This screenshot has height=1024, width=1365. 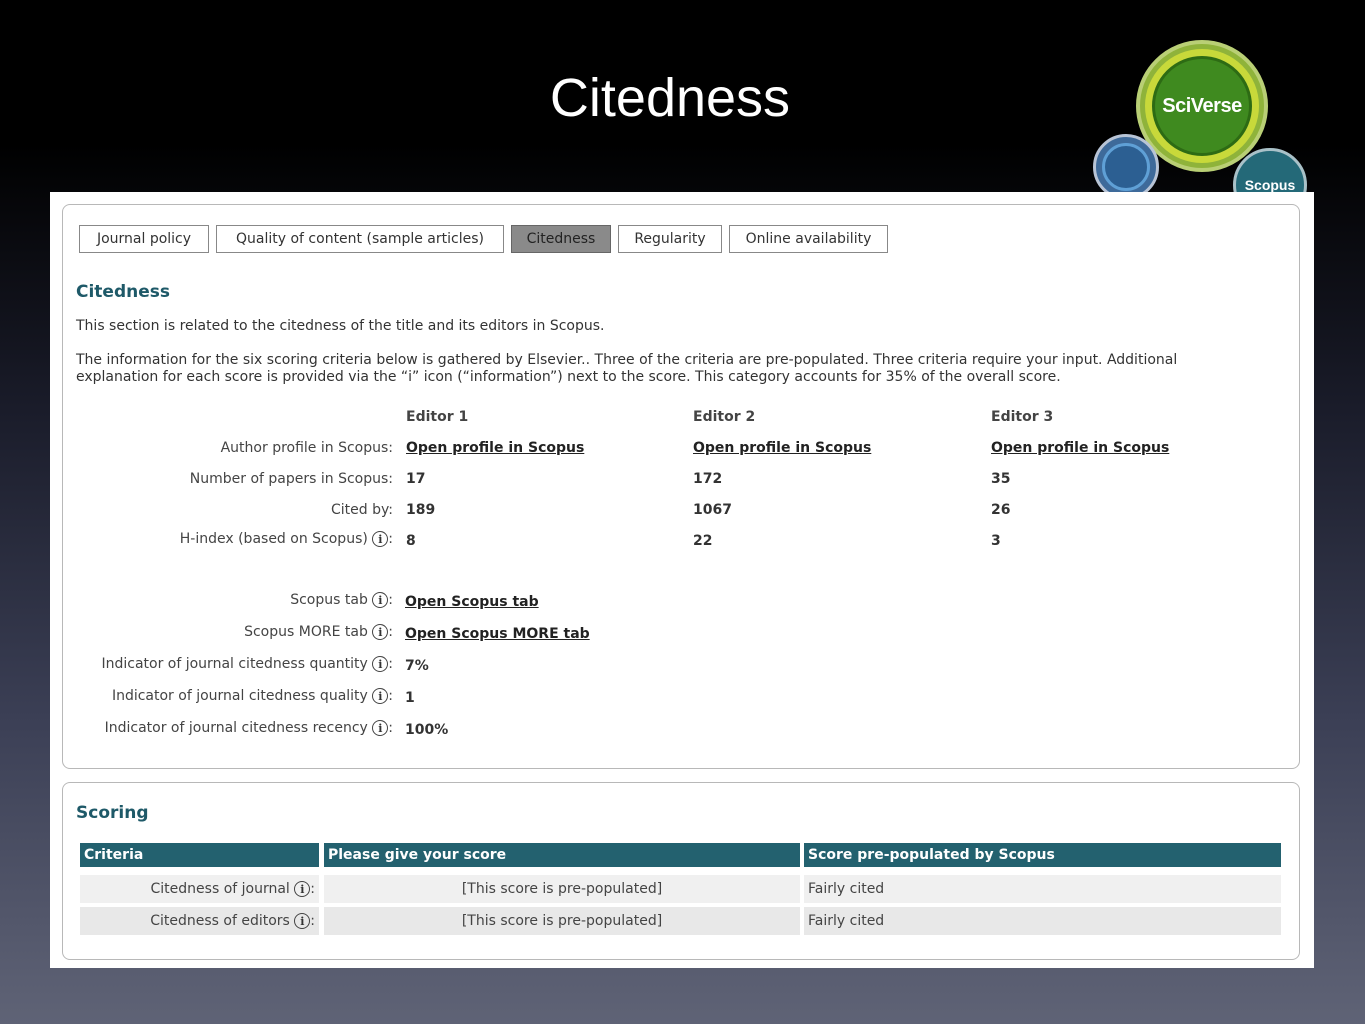 I want to click on editor-3-h-index: 3, so click(x=996, y=541).